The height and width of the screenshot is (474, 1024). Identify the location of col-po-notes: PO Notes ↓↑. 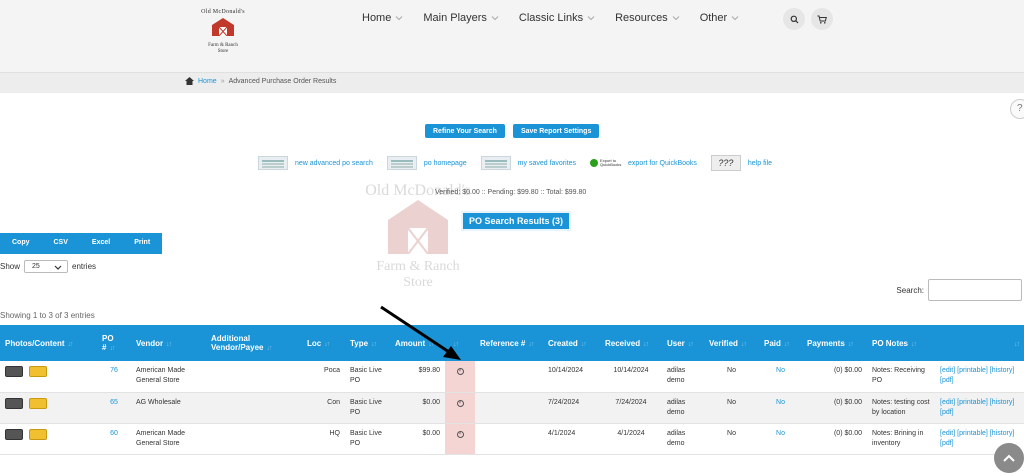
(901, 343).